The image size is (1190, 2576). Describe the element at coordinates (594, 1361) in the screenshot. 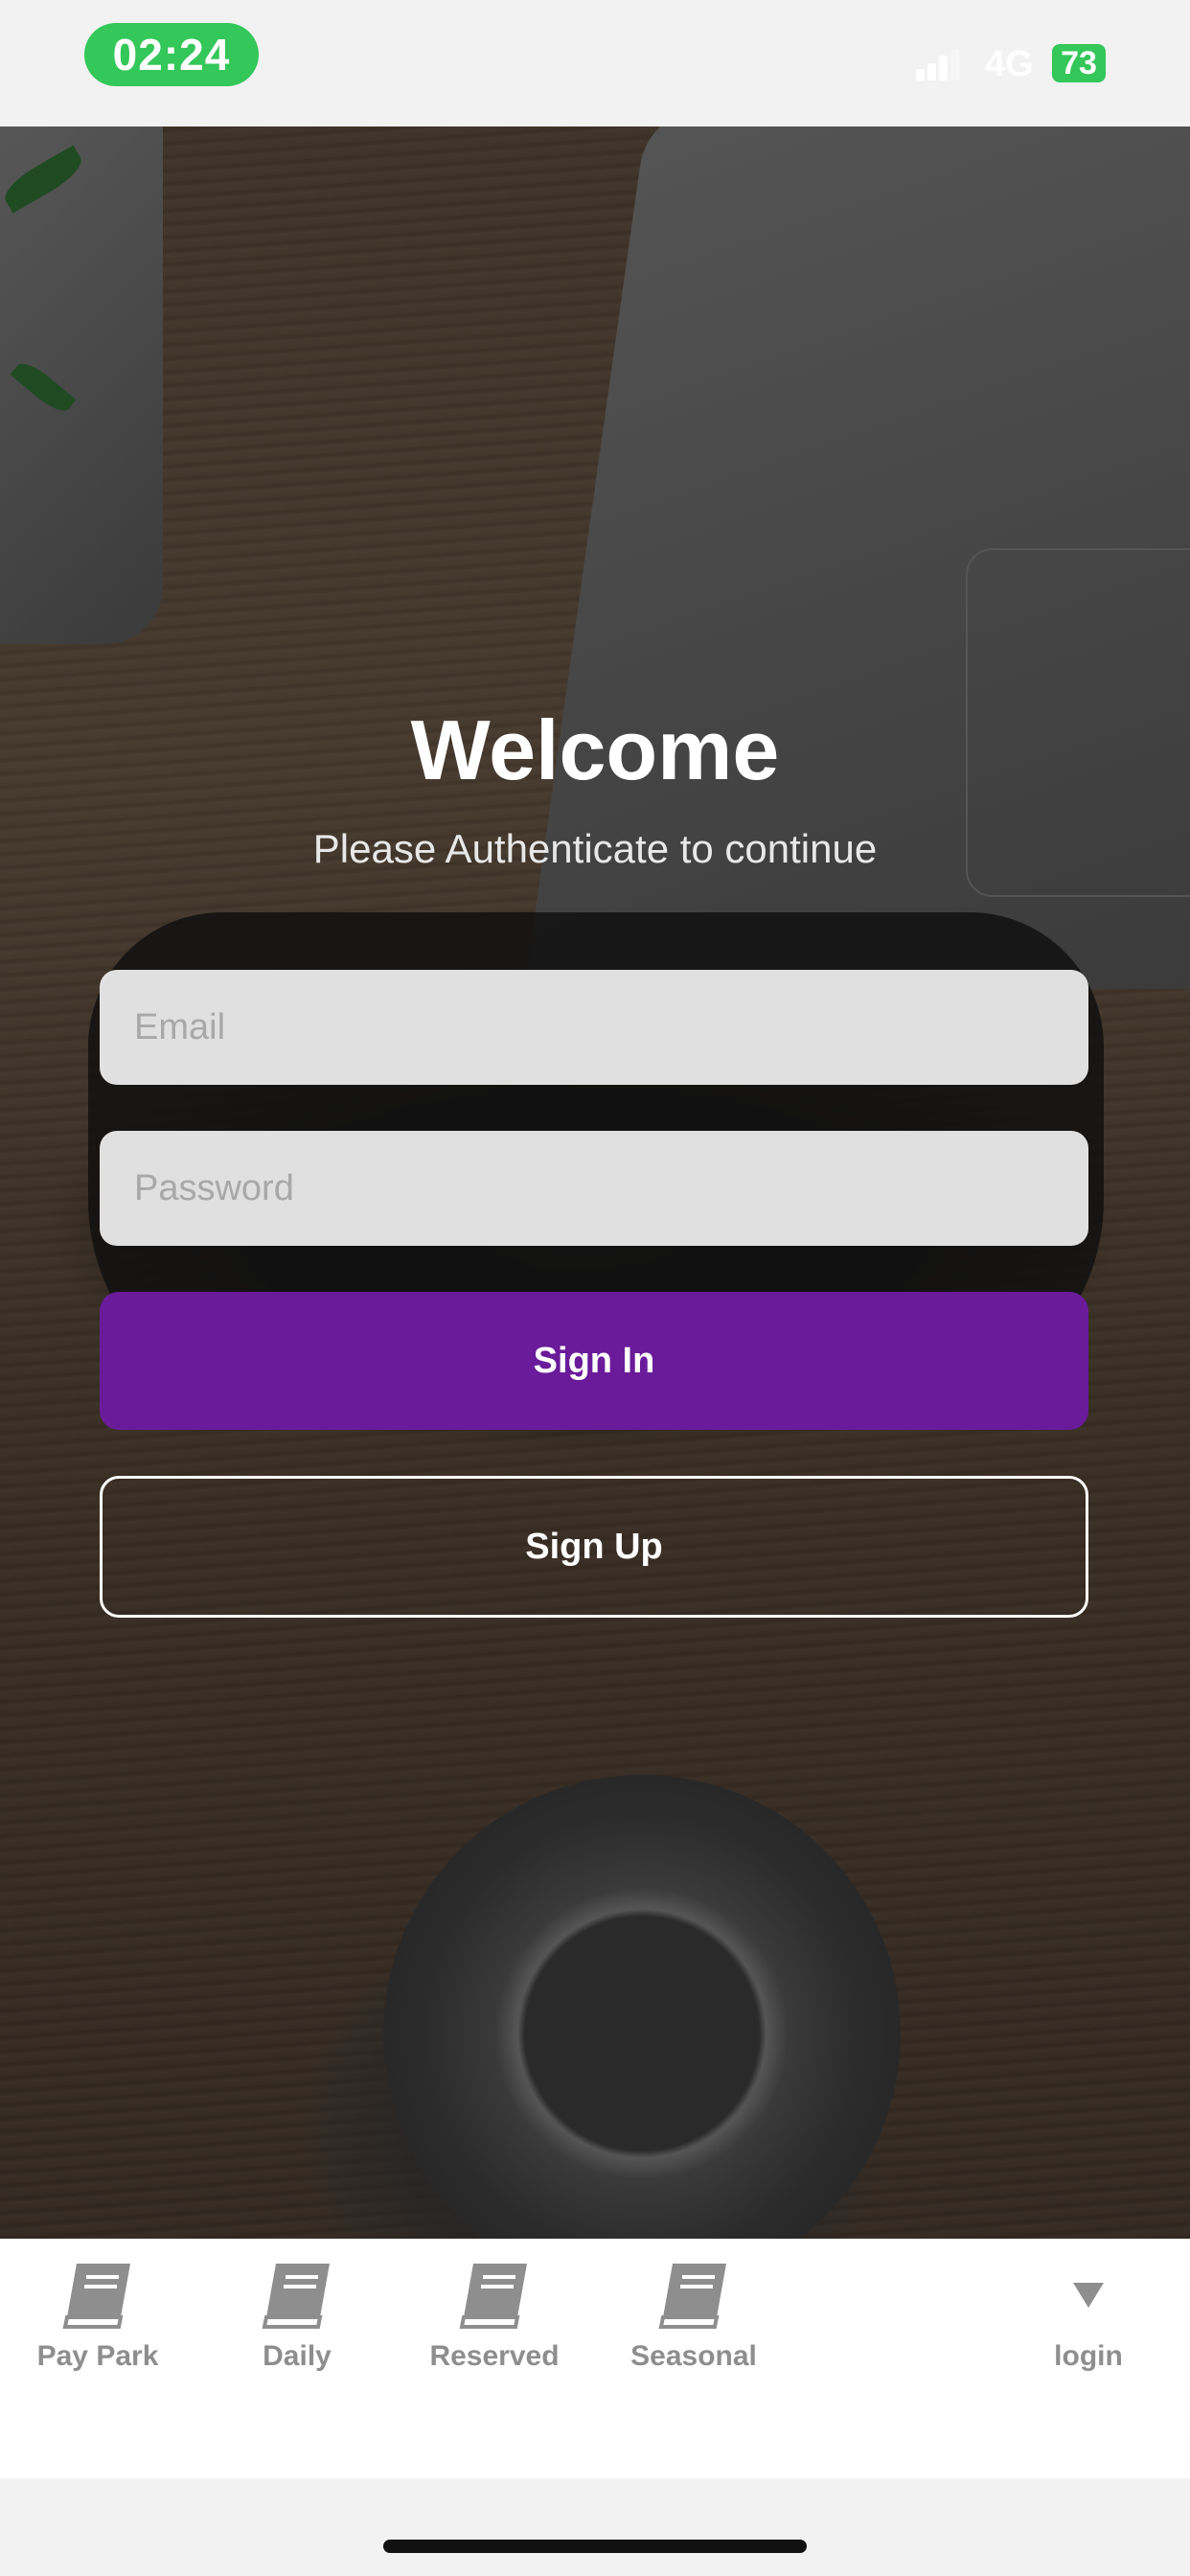

I see `sign-in-button: Sign In` at that location.